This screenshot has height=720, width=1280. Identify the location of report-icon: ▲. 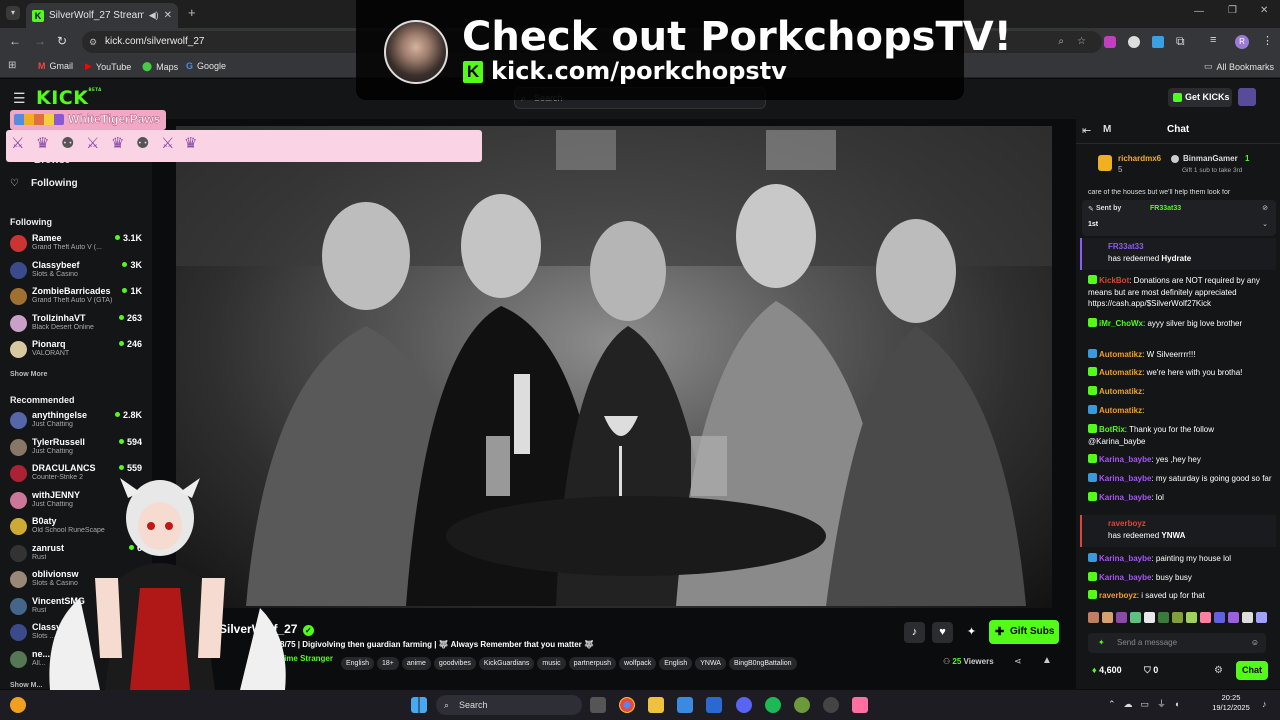
(1047, 660).